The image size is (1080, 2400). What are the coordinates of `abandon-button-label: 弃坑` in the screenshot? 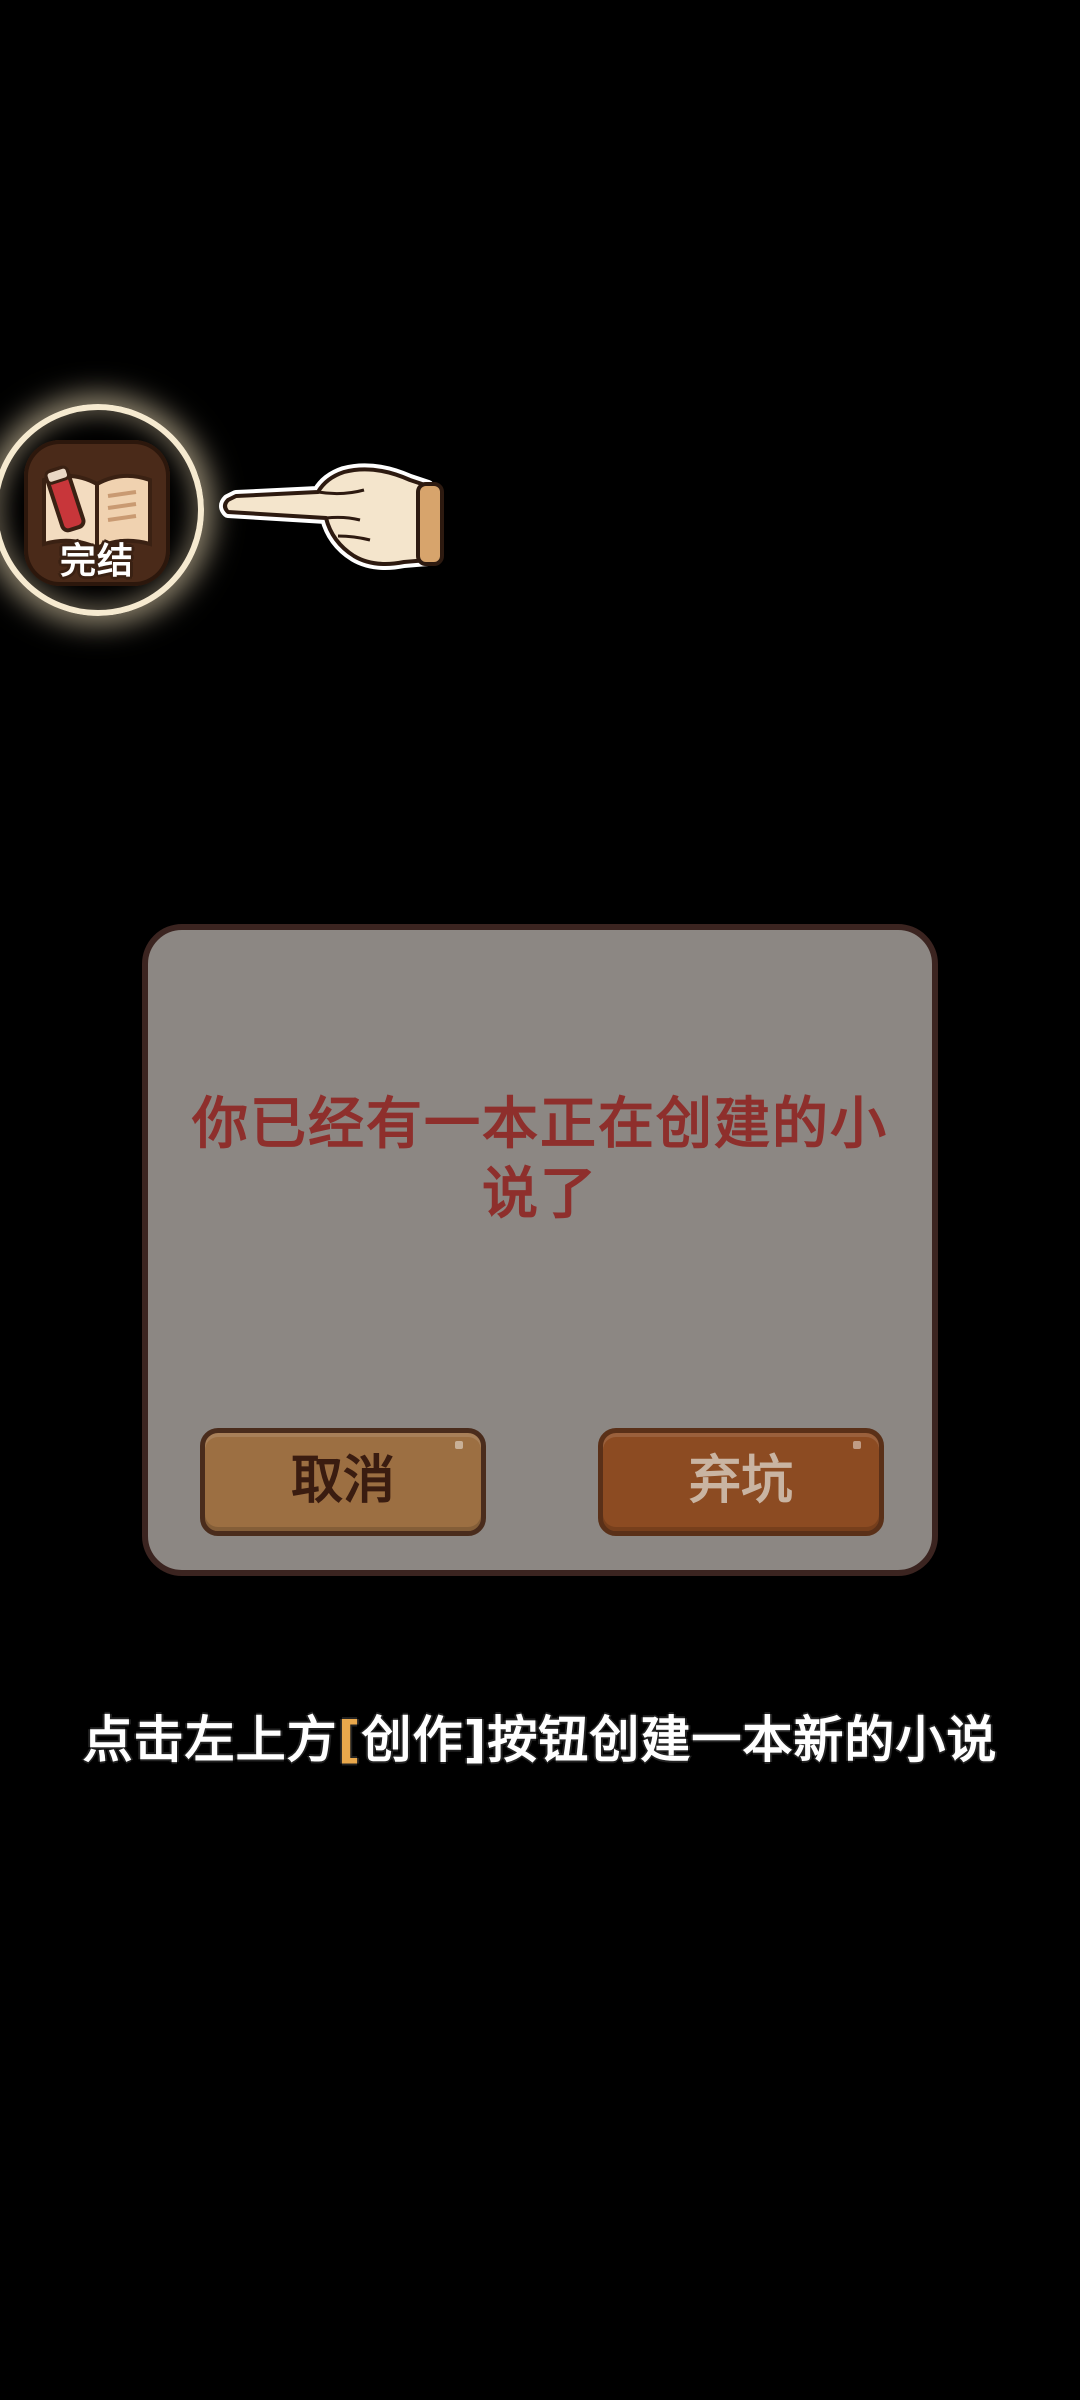 It's located at (740, 1481).